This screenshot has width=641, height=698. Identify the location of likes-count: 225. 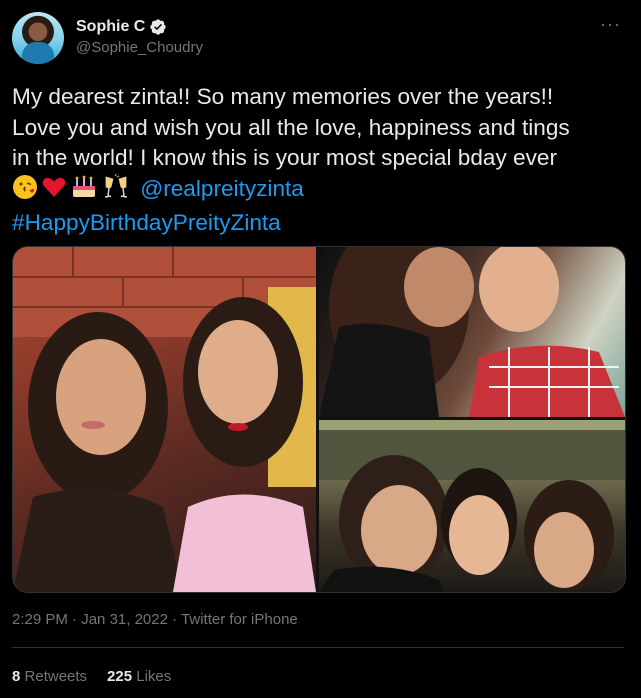
(120, 676).